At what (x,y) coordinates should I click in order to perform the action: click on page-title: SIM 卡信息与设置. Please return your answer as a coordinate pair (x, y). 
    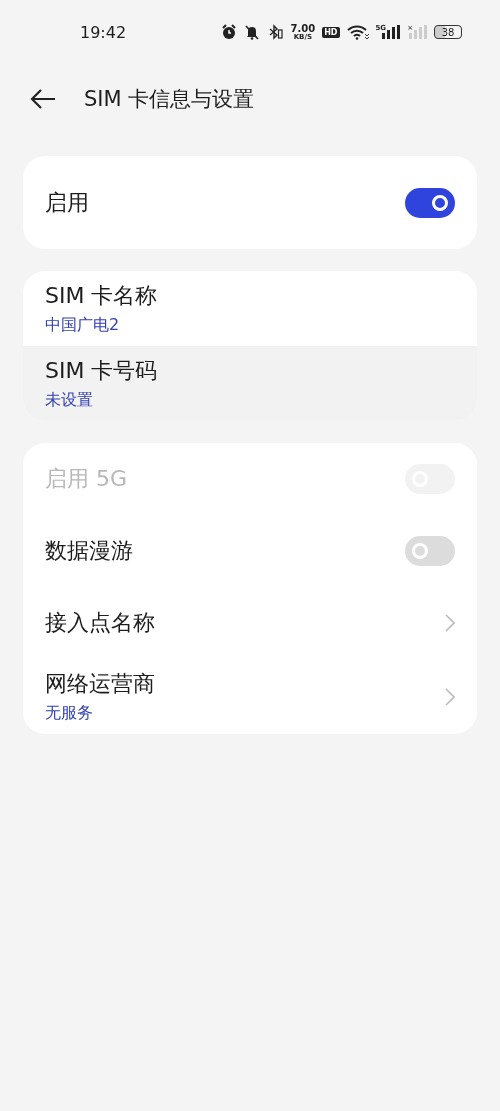
    Looking at the image, I should click on (169, 99).